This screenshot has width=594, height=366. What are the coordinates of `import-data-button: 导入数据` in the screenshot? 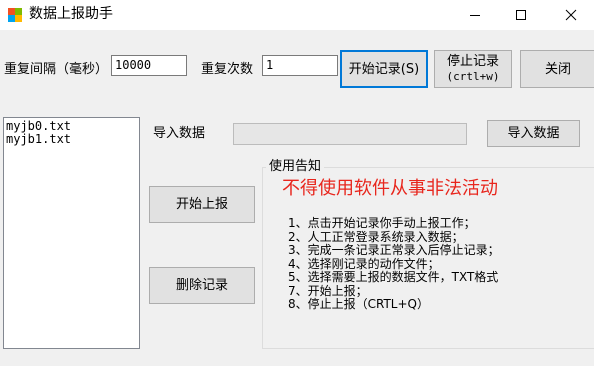 It's located at (533, 133).